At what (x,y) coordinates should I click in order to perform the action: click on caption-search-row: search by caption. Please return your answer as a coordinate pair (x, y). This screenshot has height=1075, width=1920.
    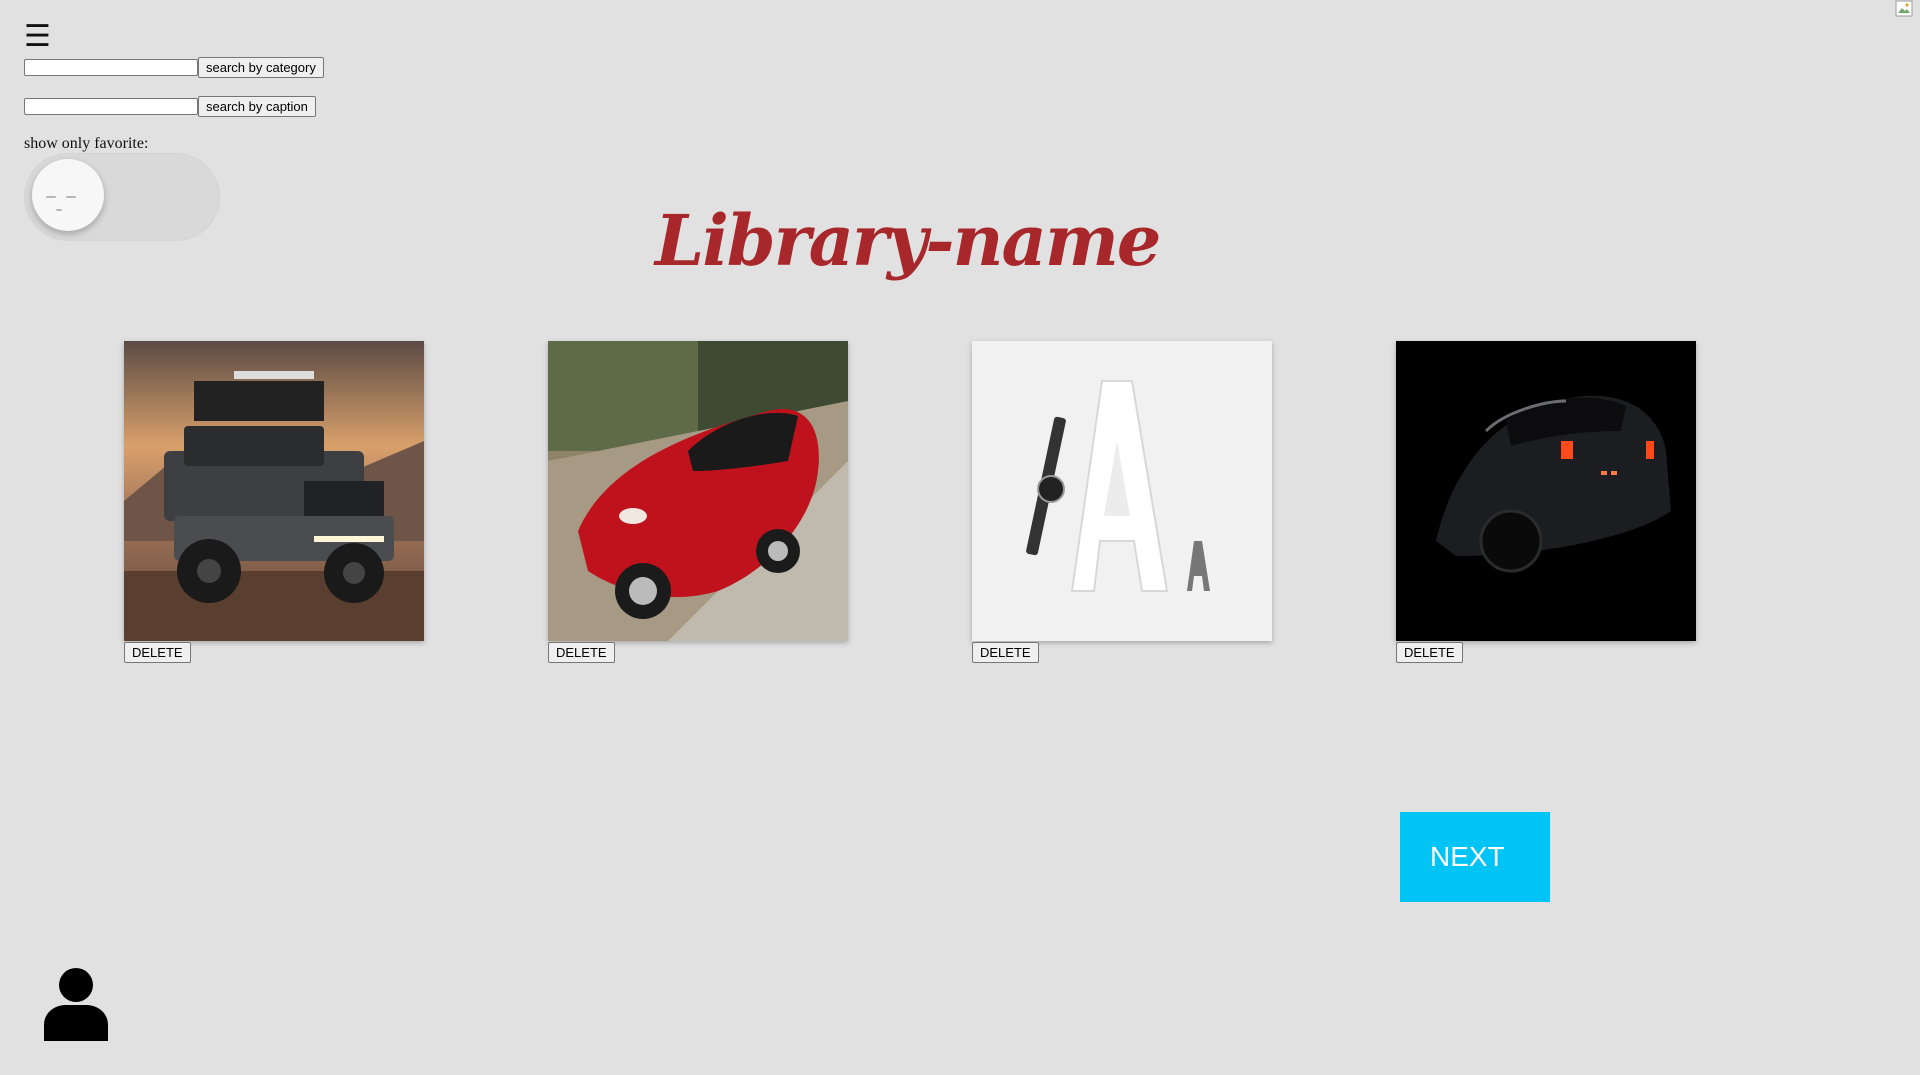
    Looking at the image, I should click on (170, 106).